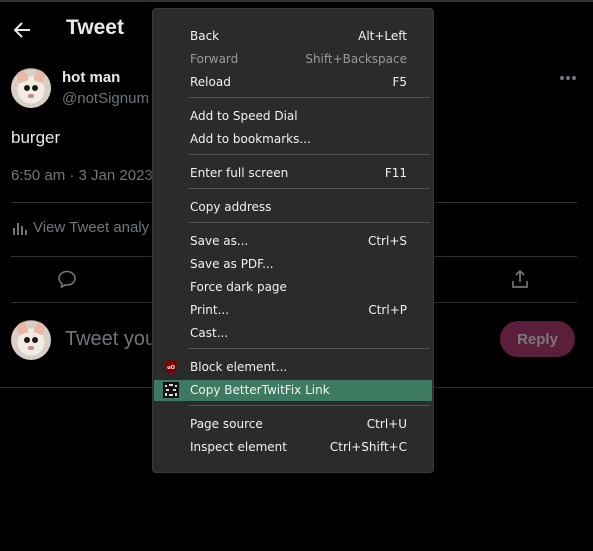 The width and height of the screenshot is (593, 551). I want to click on menu-item-save-as: Save as... Ctrl+S, so click(293, 241).